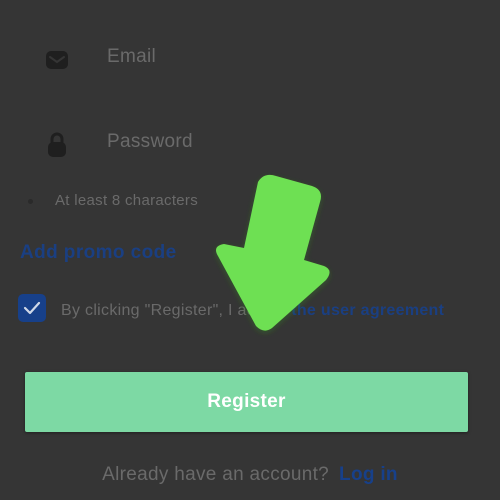 The image size is (500, 500). I want to click on password-field: Password, so click(250, 145).